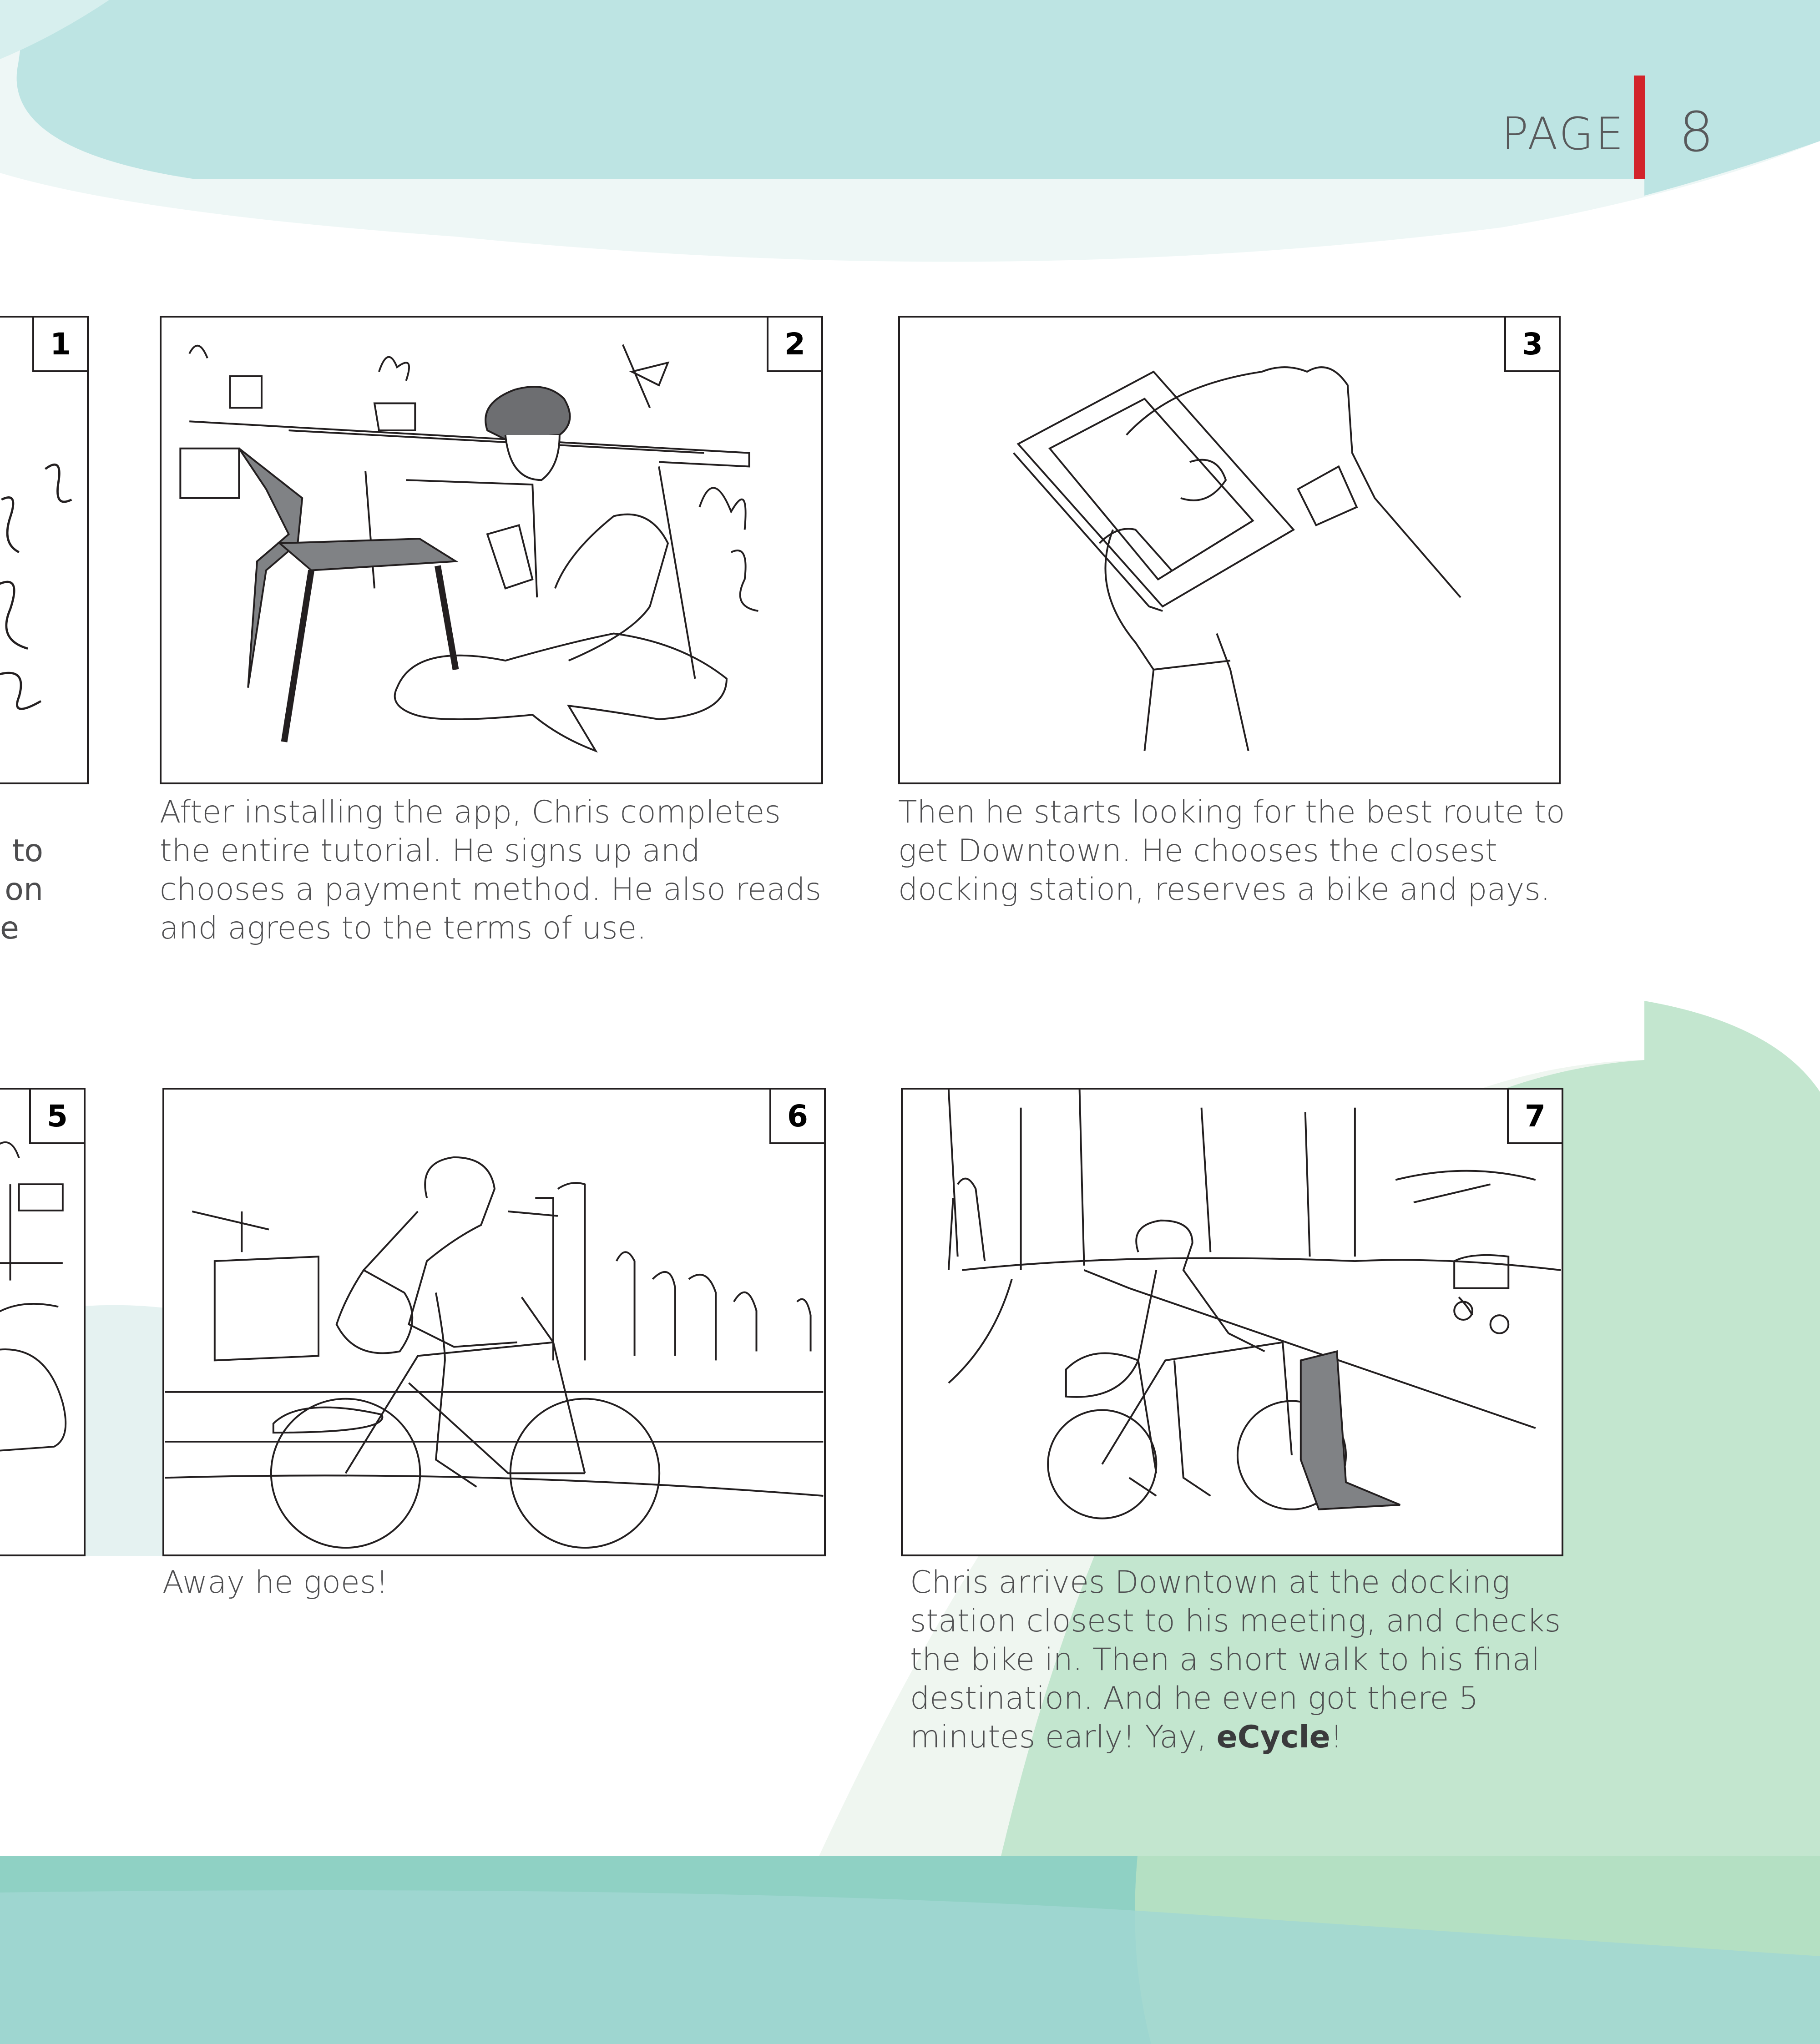 The width and height of the screenshot is (1820, 2044). Describe the element at coordinates (1535, 1117) in the screenshot. I see `panel-number: 7` at that location.